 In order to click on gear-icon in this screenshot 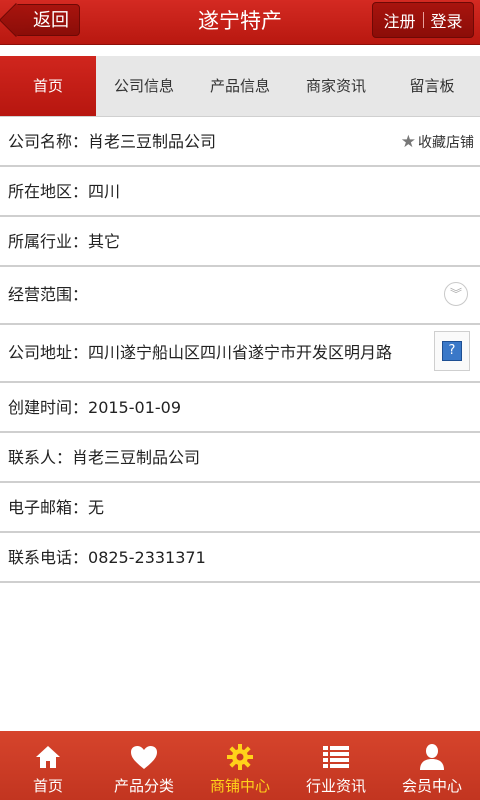, I will do `click(240, 757)`.